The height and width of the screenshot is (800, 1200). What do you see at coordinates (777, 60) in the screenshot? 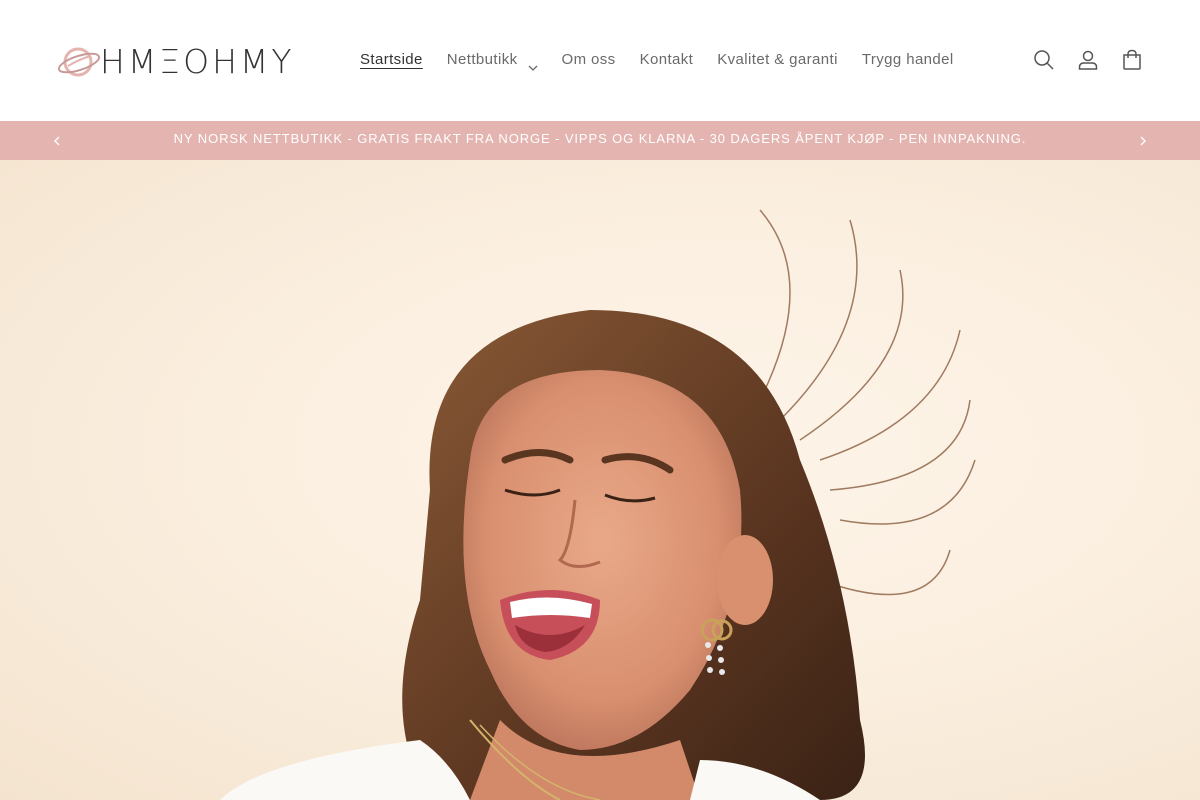
I see `nav-item-kvalitet-garanti: Kvalitet & garanti` at bounding box center [777, 60].